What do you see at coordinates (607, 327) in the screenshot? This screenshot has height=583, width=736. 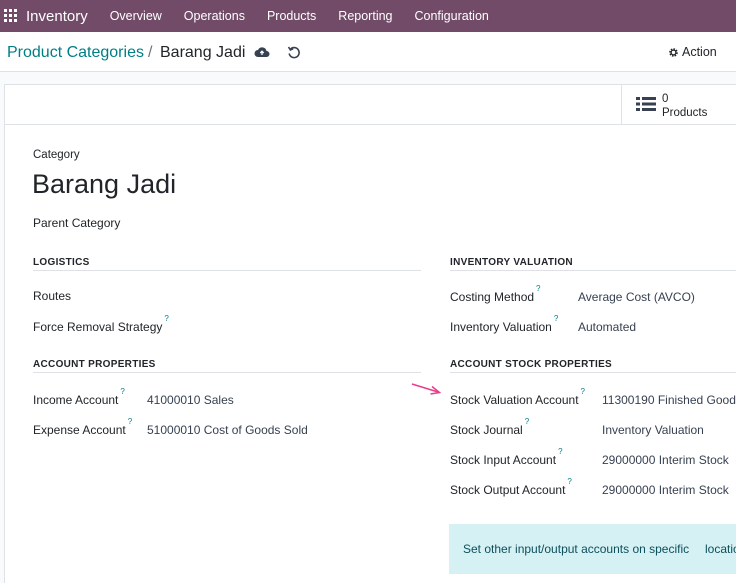 I see `inventory-valuation-field: Automated` at bounding box center [607, 327].